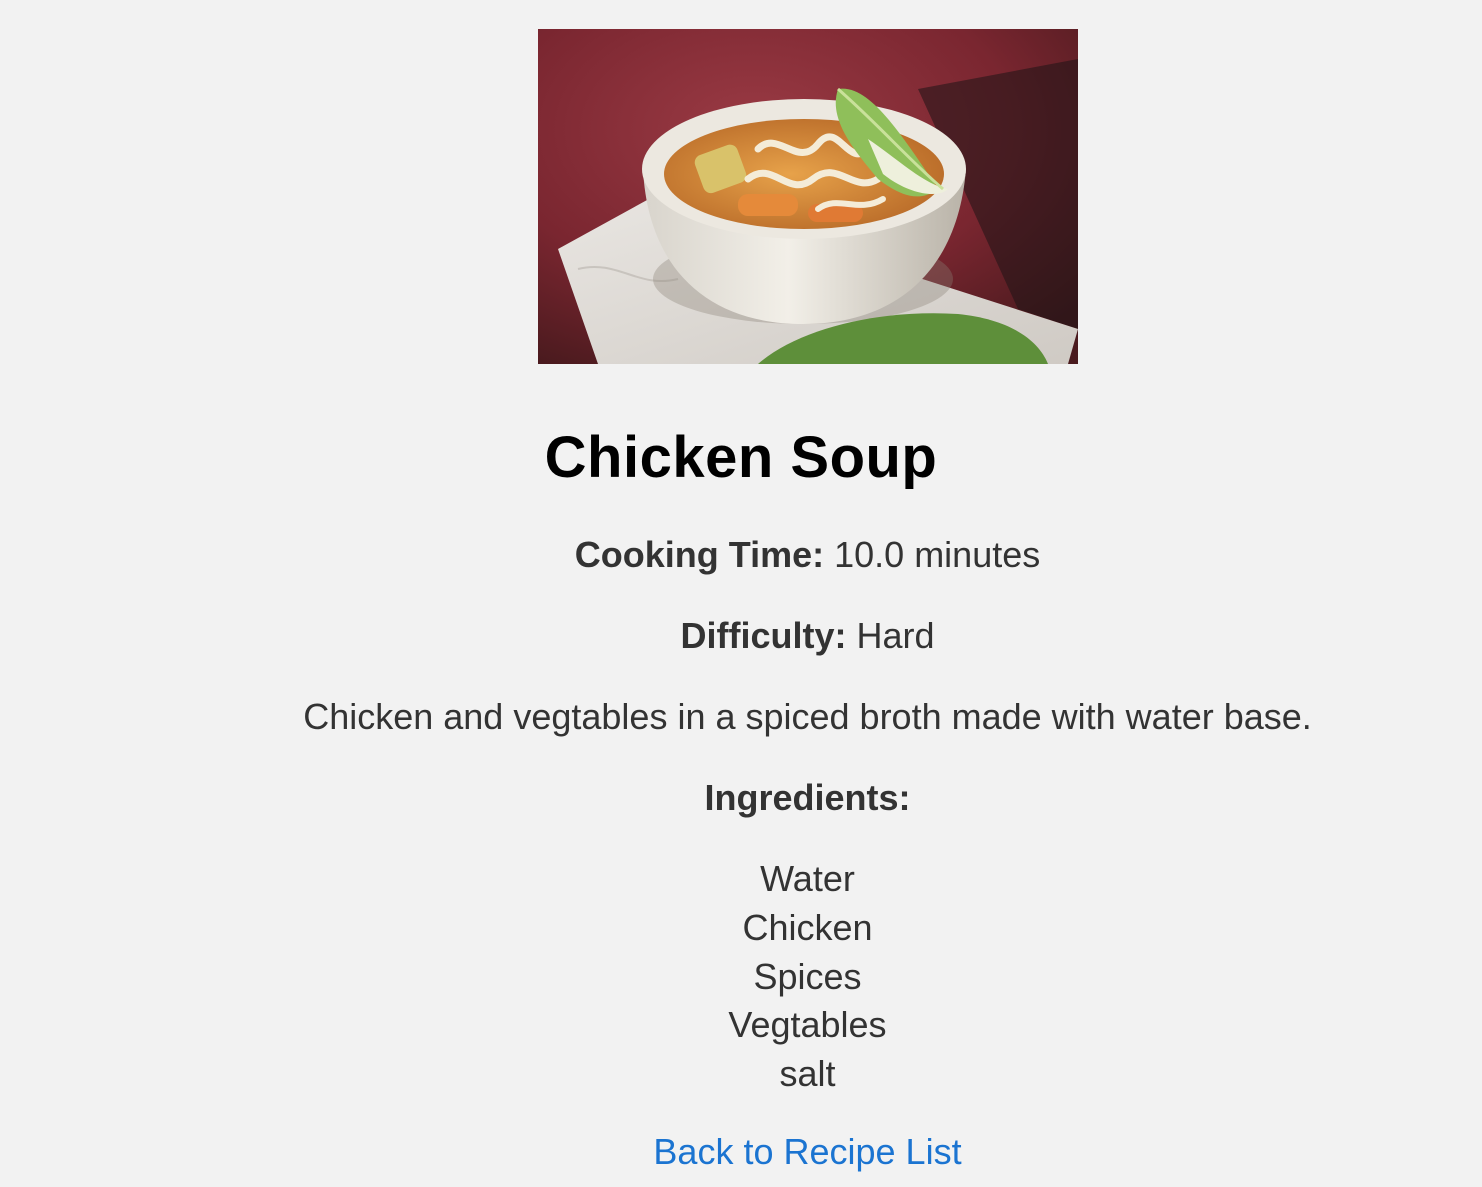 The image size is (1482, 1187). What do you see at coordinates (699, 554) in the screenshot?
I see `cooking-time-label: Cooking Time:` at bounding box center [699, 554].